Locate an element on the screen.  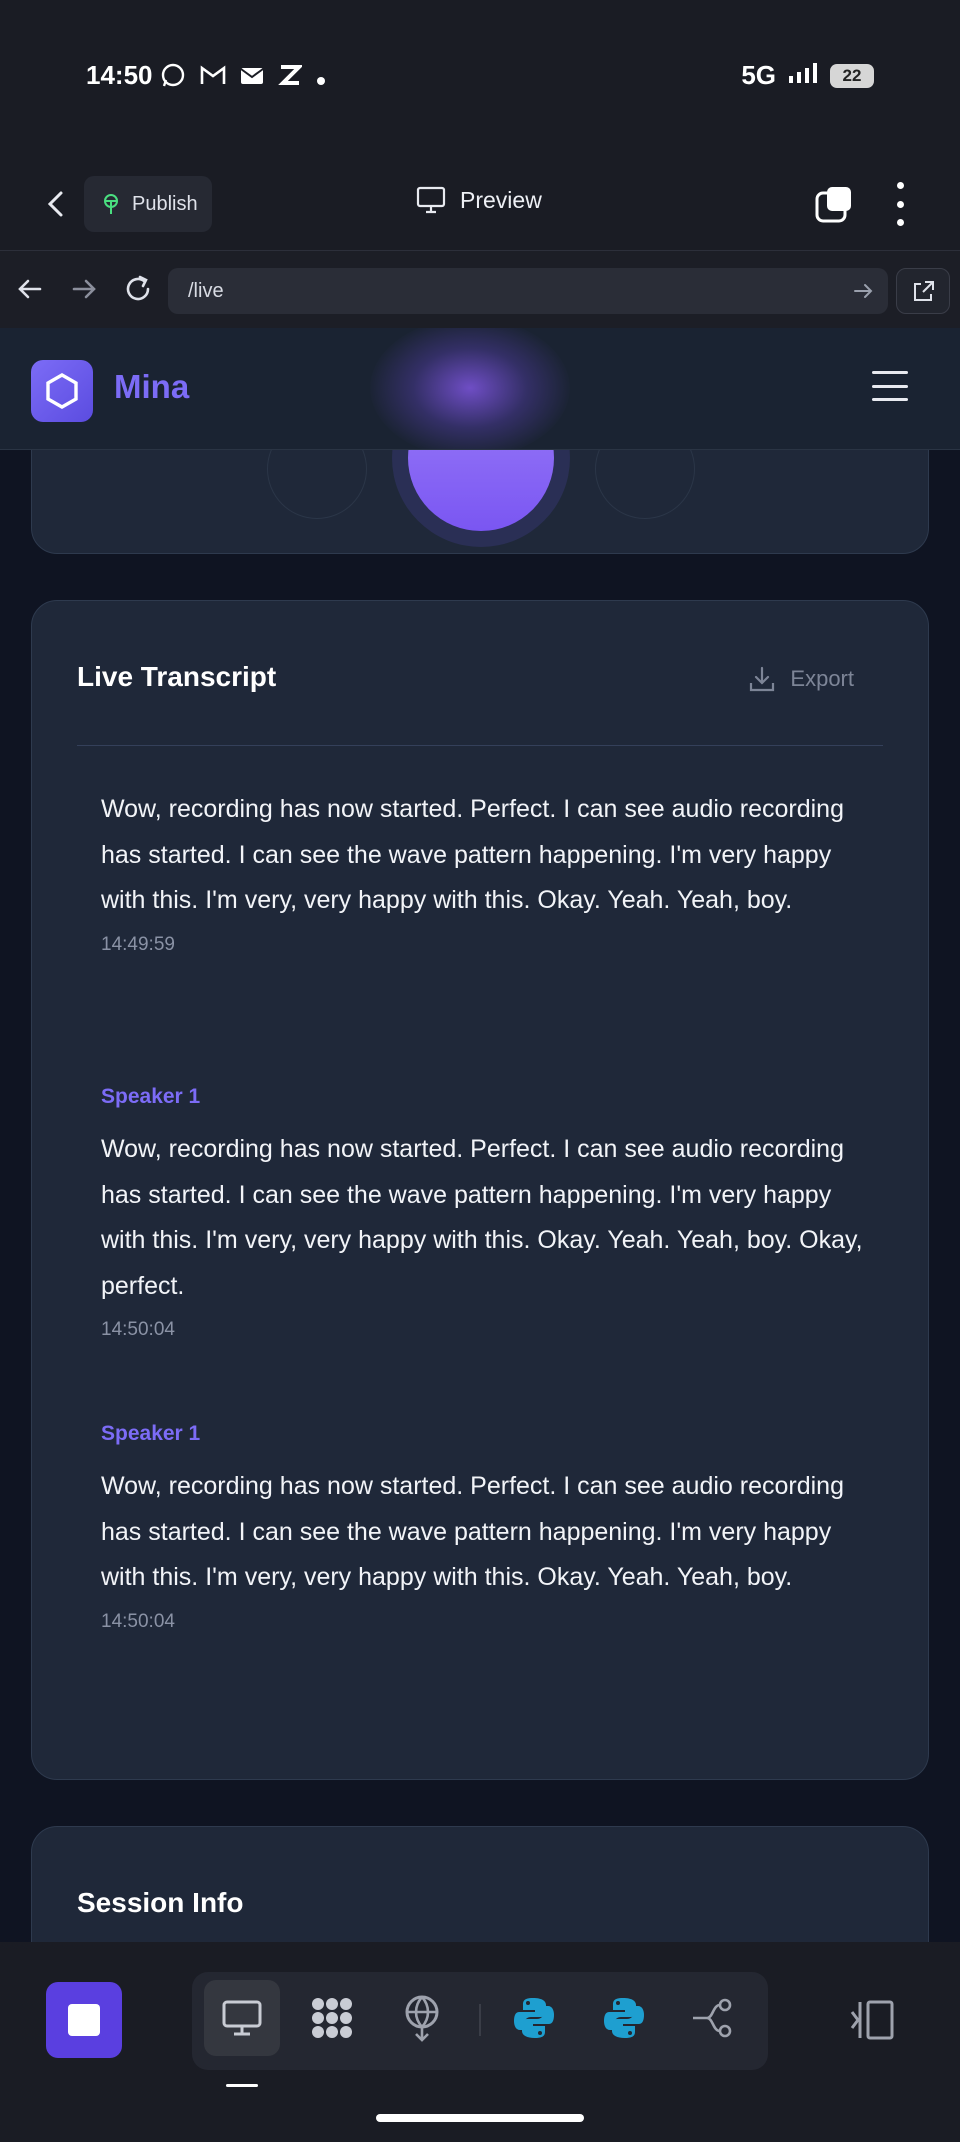
open-external-button is located at coordinates (923, 291).